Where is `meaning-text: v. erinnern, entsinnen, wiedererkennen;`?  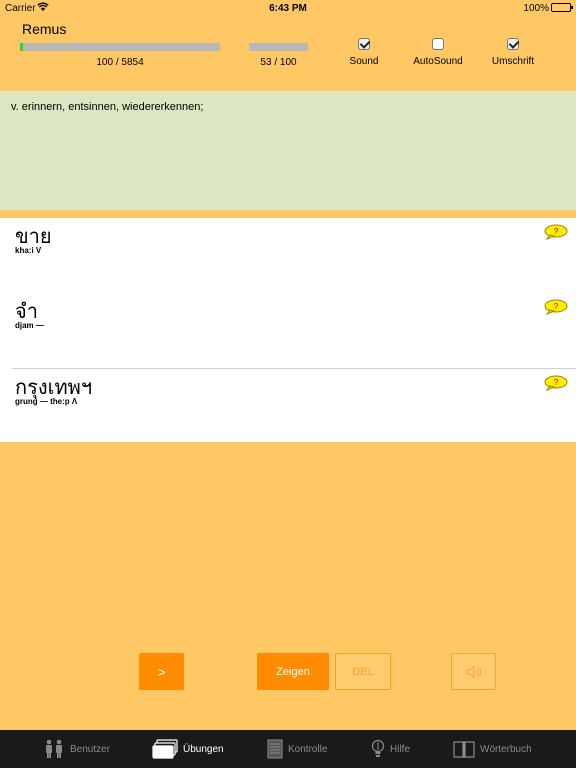 meaning-text: v. erinnern, entsinnen, wiedererkennen; is located at coordinates (107, 107).